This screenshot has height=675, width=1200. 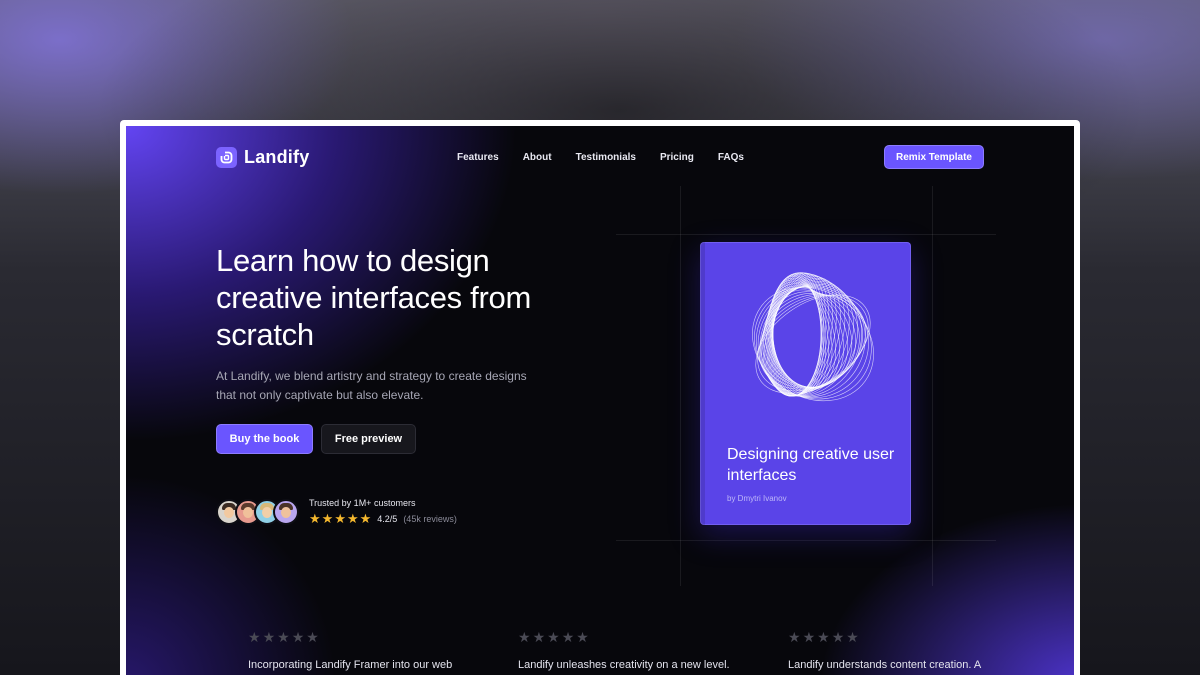 I want to click on wireframe-ribbon-art, so click(x=813, y=337).